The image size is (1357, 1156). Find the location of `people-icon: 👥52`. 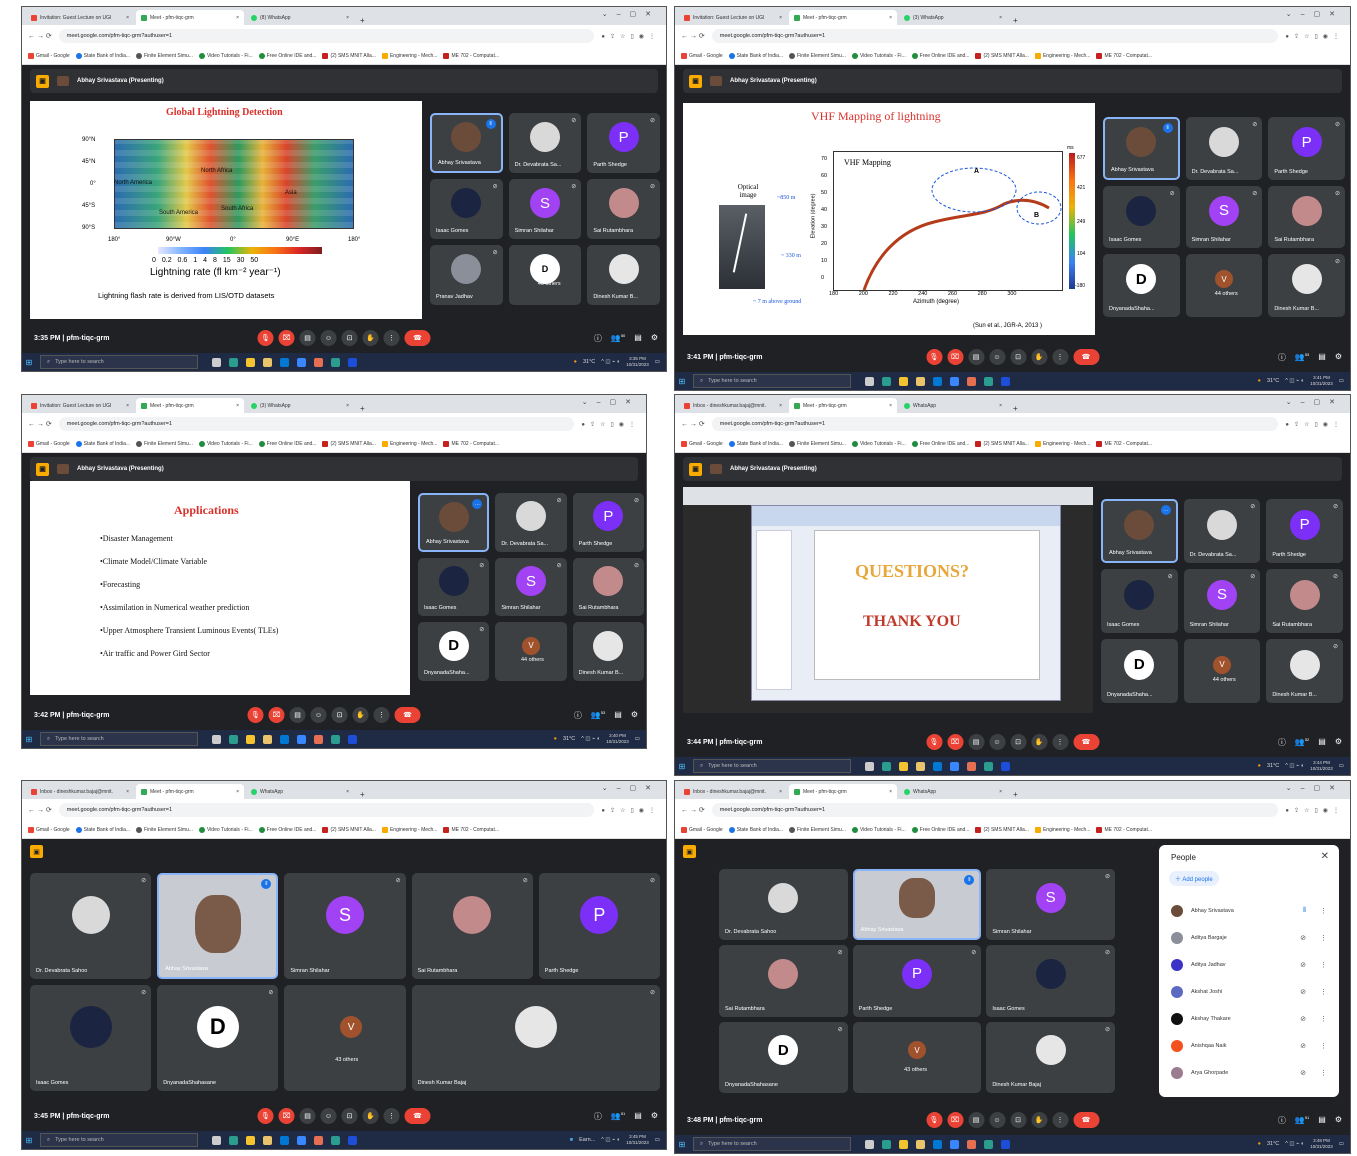

people-icon: 👥52 is located at coordinates (1302, 742).